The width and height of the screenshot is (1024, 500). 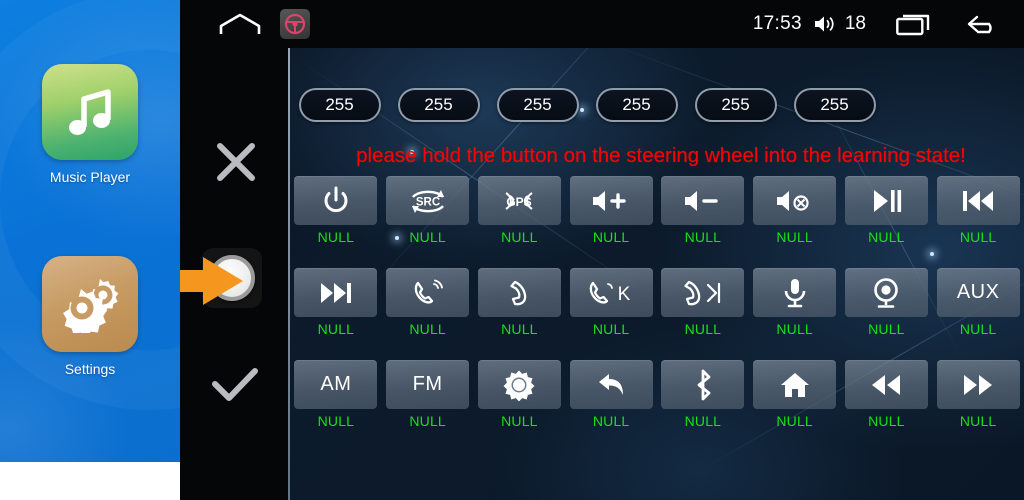 I want to click on microphone-button, so click(x=795, y=292).